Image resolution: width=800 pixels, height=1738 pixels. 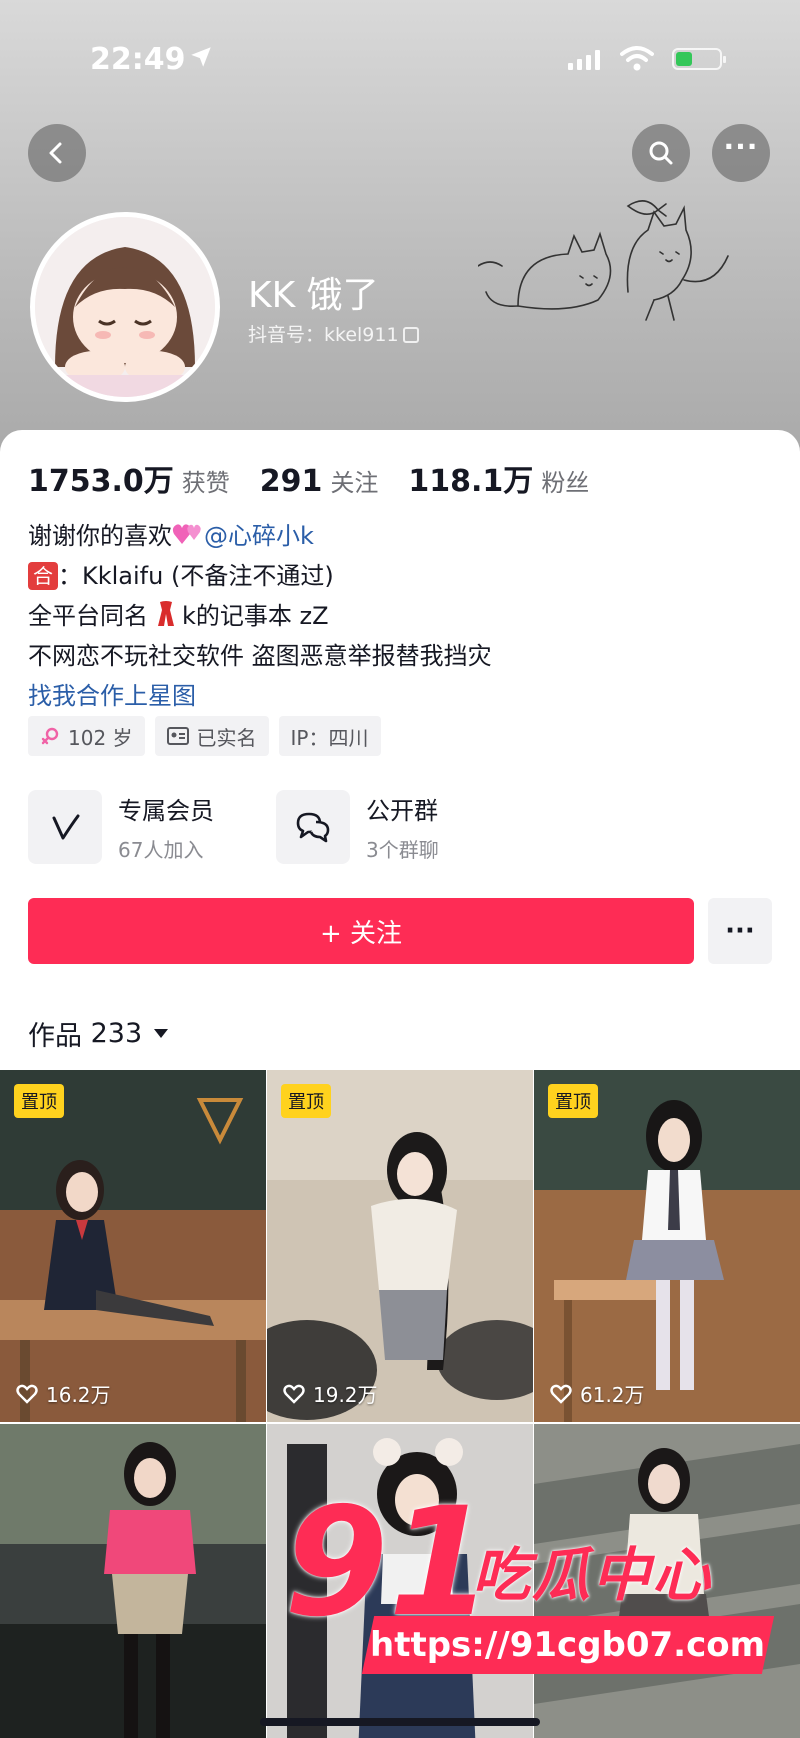 What do you see at coordinates (584, 59) in the screenshot?
I see `cellular-signal-icon` at bounding box center [584, 59].